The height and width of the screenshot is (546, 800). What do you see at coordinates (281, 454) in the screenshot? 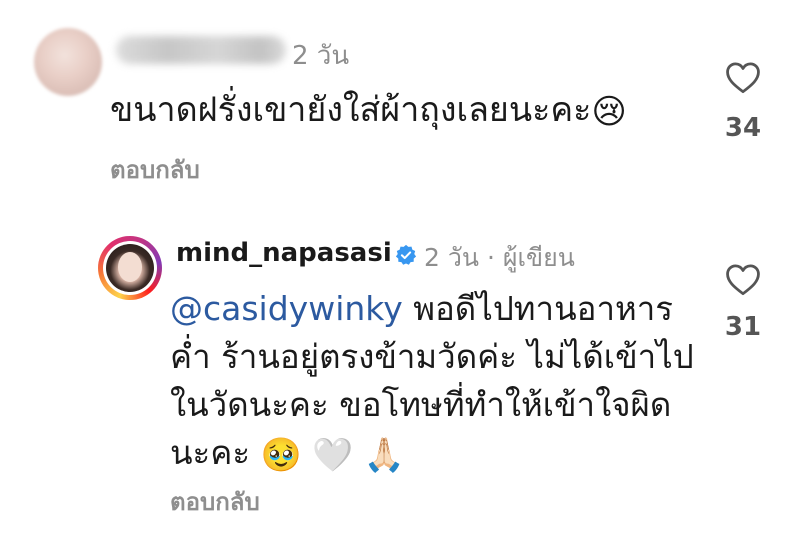
I see `pleading-face-emoji: 🥹` at bounding box center [281, 454].